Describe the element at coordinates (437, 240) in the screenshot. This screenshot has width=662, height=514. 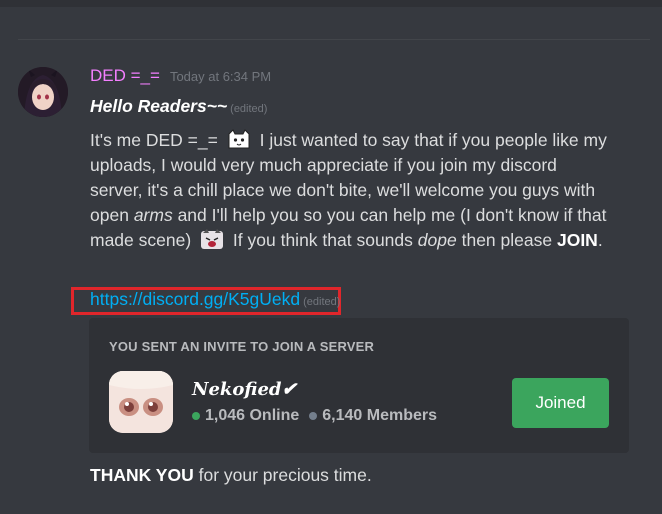
I see `message-text-dope: dope` at that location.